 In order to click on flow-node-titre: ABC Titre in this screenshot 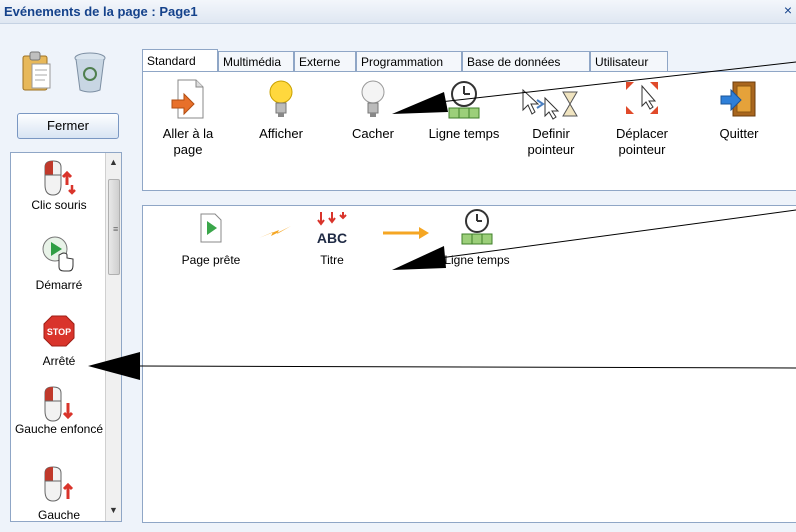, I will do `click(332, 238)`.